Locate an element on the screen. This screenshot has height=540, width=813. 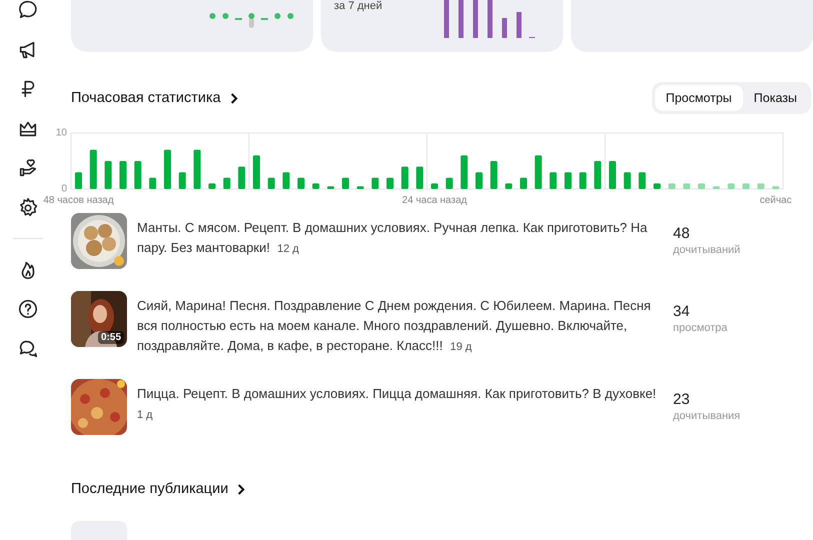
card-caption: за 7 дней is located at coordinates (358, 6).